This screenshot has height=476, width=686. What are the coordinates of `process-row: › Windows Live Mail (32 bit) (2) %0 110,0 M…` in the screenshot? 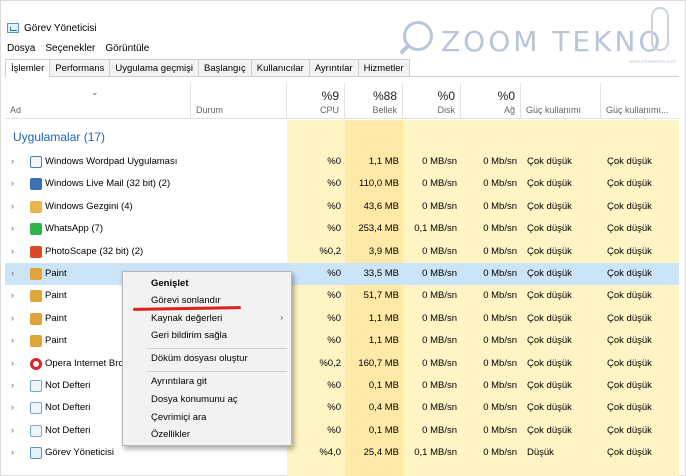 It's located at (342, 184).